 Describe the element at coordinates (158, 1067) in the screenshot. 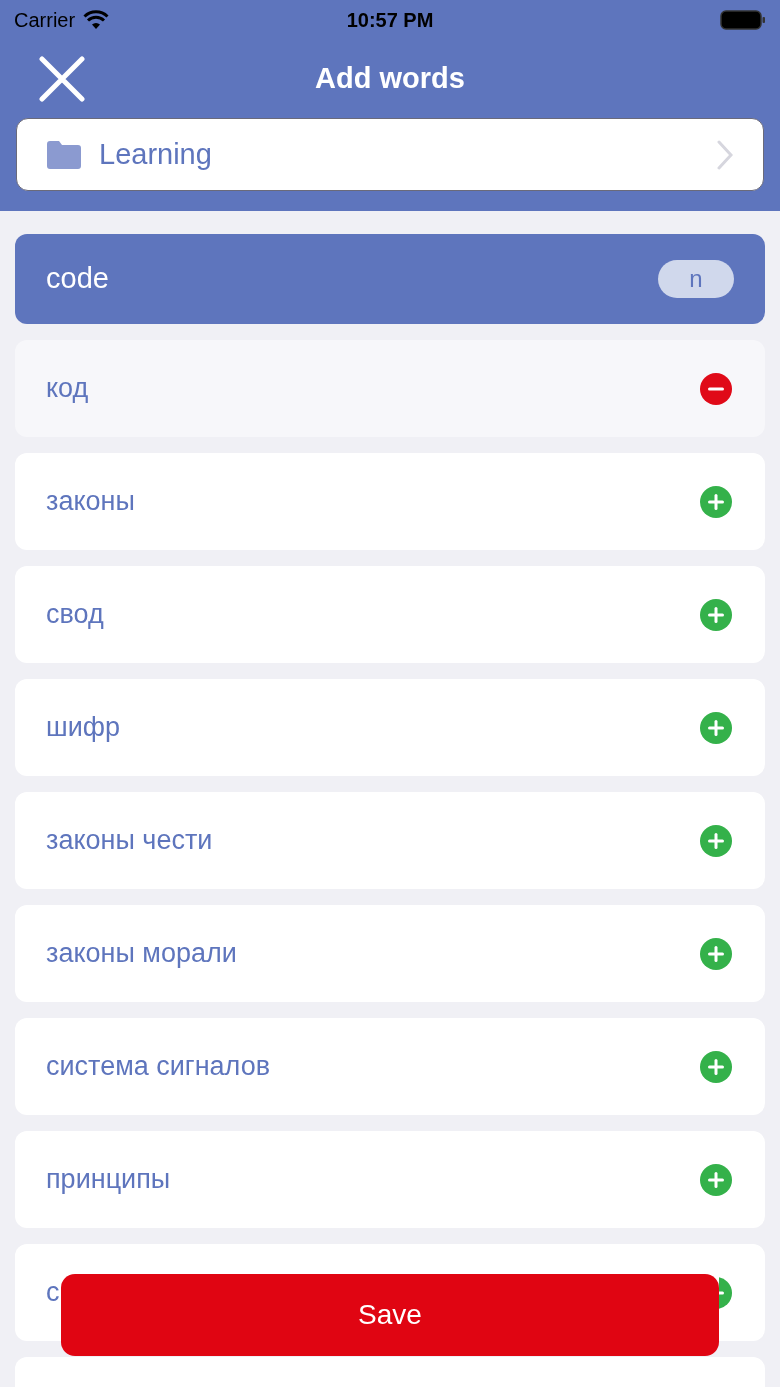

I see `translation-text: система сигналов` at that location.